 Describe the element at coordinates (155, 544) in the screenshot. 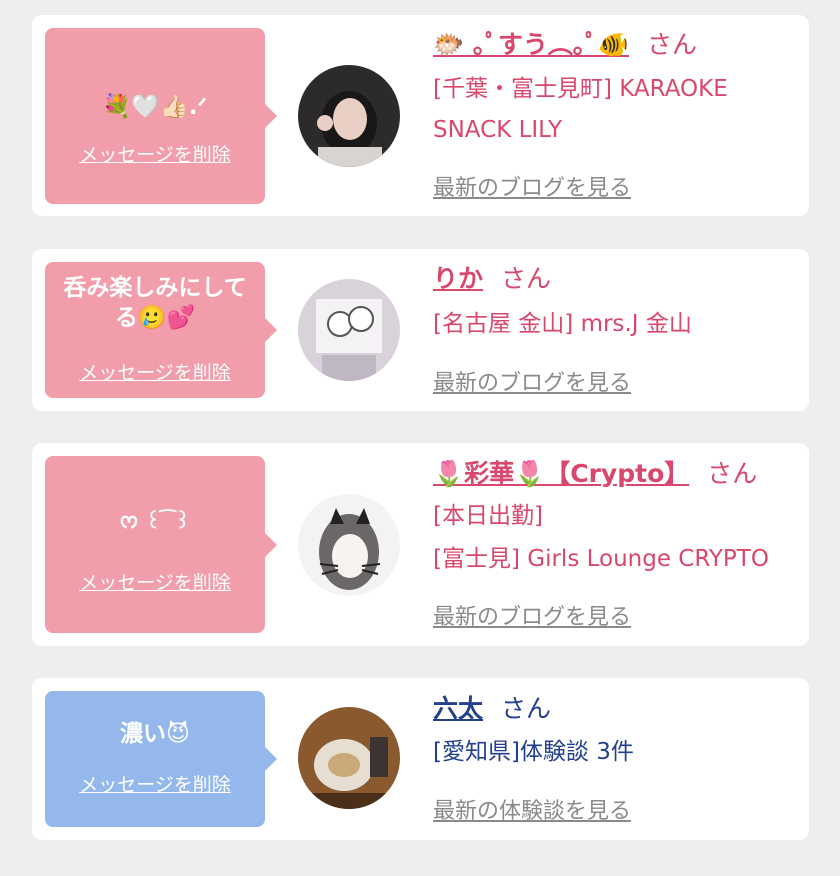

I see `message-bubble: ᰔ ꒰ ͡ ꒱ メッセージを削除` at that location.